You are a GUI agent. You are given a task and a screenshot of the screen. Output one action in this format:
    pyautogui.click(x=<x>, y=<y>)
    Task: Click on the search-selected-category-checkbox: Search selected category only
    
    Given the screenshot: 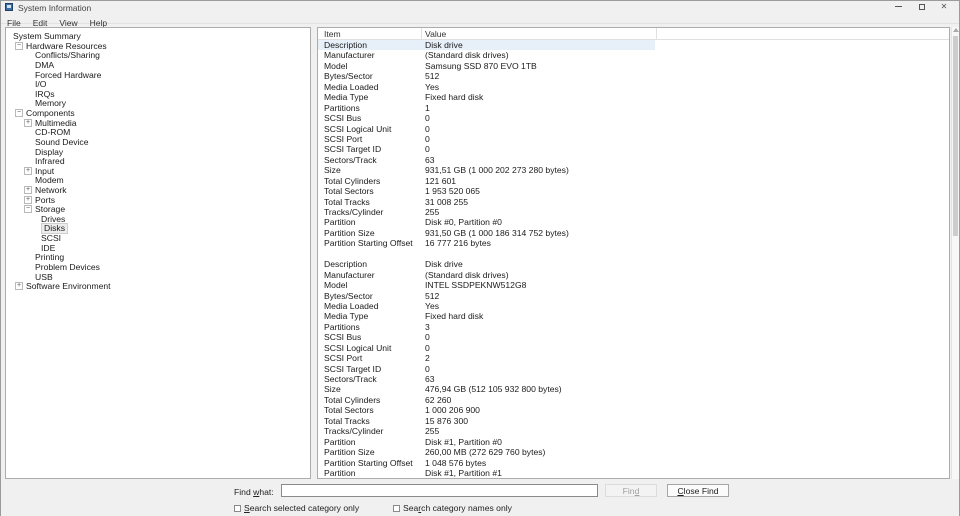 What is the action you would take?
    pyautogui.click(x=296, y=508)
    